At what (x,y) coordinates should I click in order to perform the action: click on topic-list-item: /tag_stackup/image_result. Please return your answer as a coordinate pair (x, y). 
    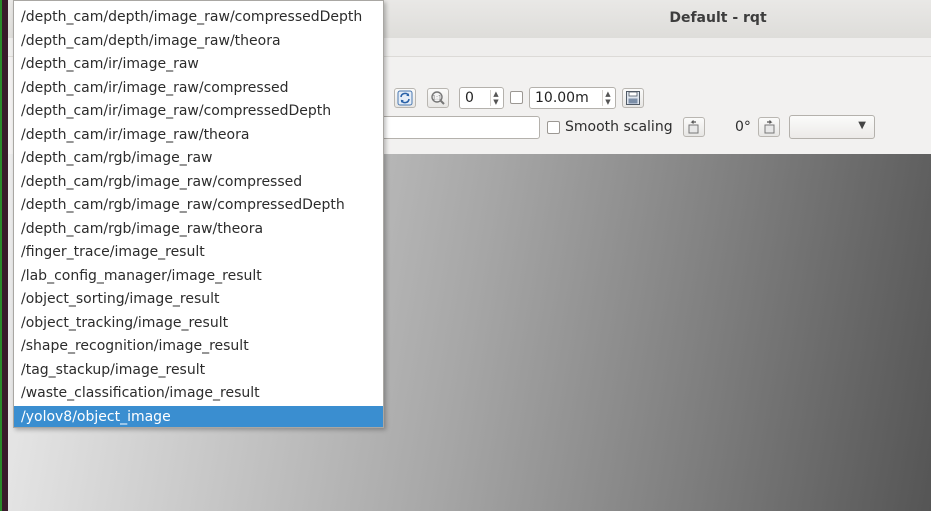
    Looking at the image, I should click on (198, 370).